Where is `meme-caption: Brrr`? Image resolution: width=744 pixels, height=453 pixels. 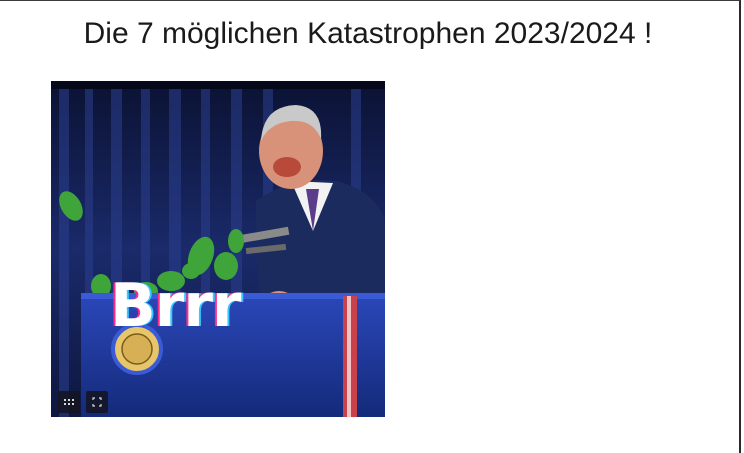 meme-caption: Brrr is located at coordinates (176, 306).